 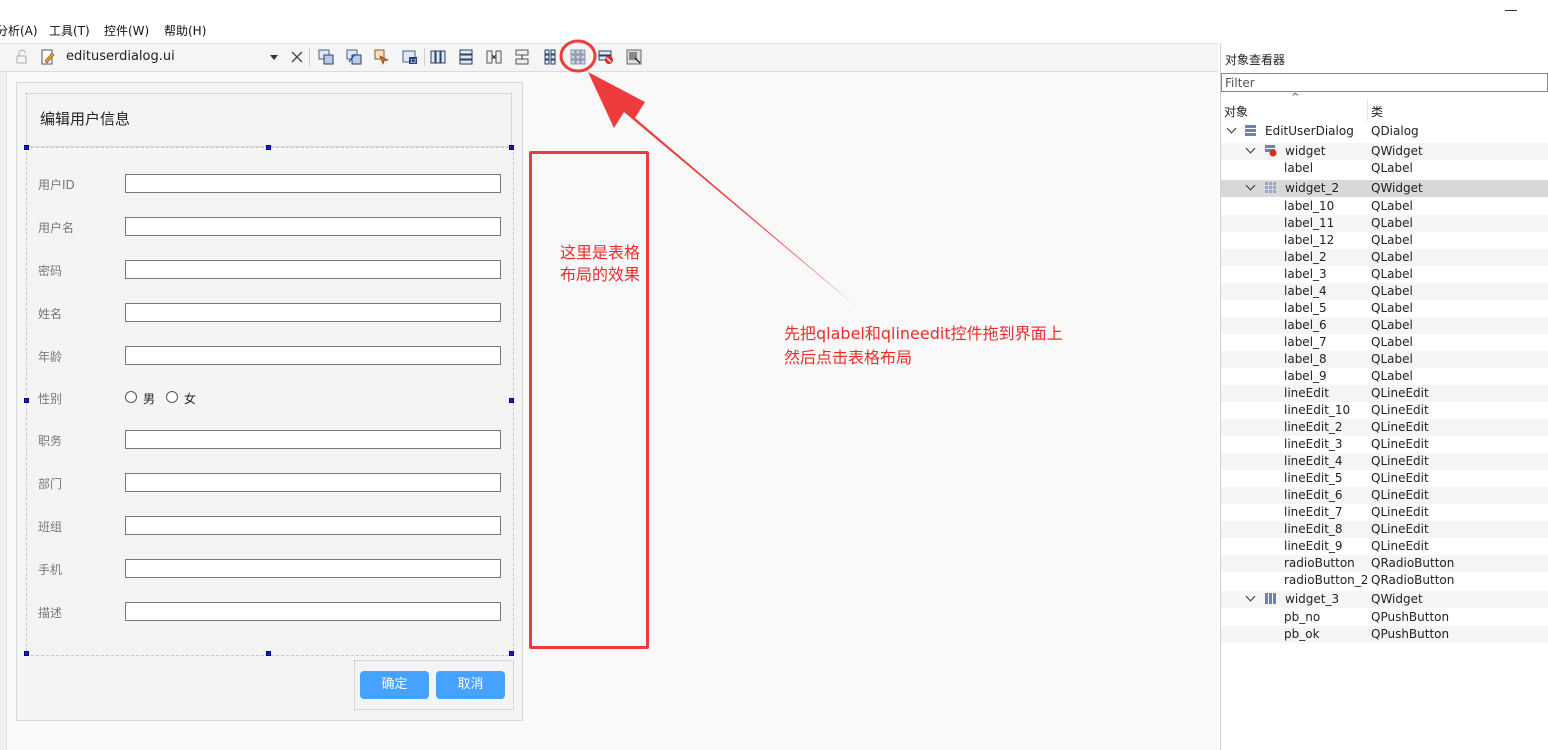 I want to click on tree-row: label QLabel, so click(x=1384, y=168).